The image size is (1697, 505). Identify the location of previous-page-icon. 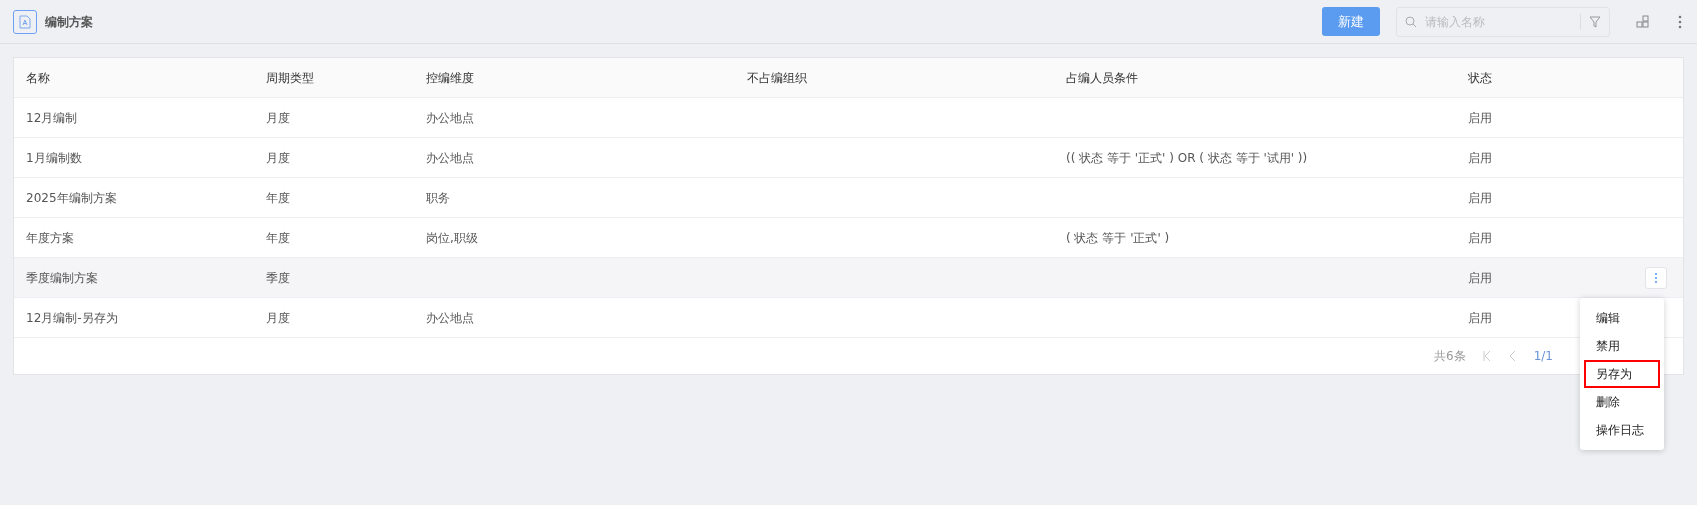
(1512, 356).